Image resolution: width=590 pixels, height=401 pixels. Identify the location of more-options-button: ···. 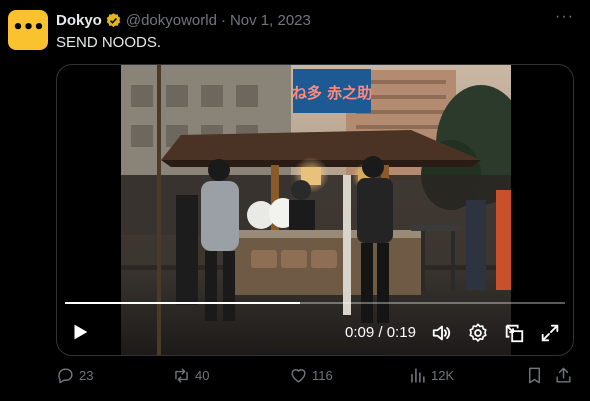
(564, 17).